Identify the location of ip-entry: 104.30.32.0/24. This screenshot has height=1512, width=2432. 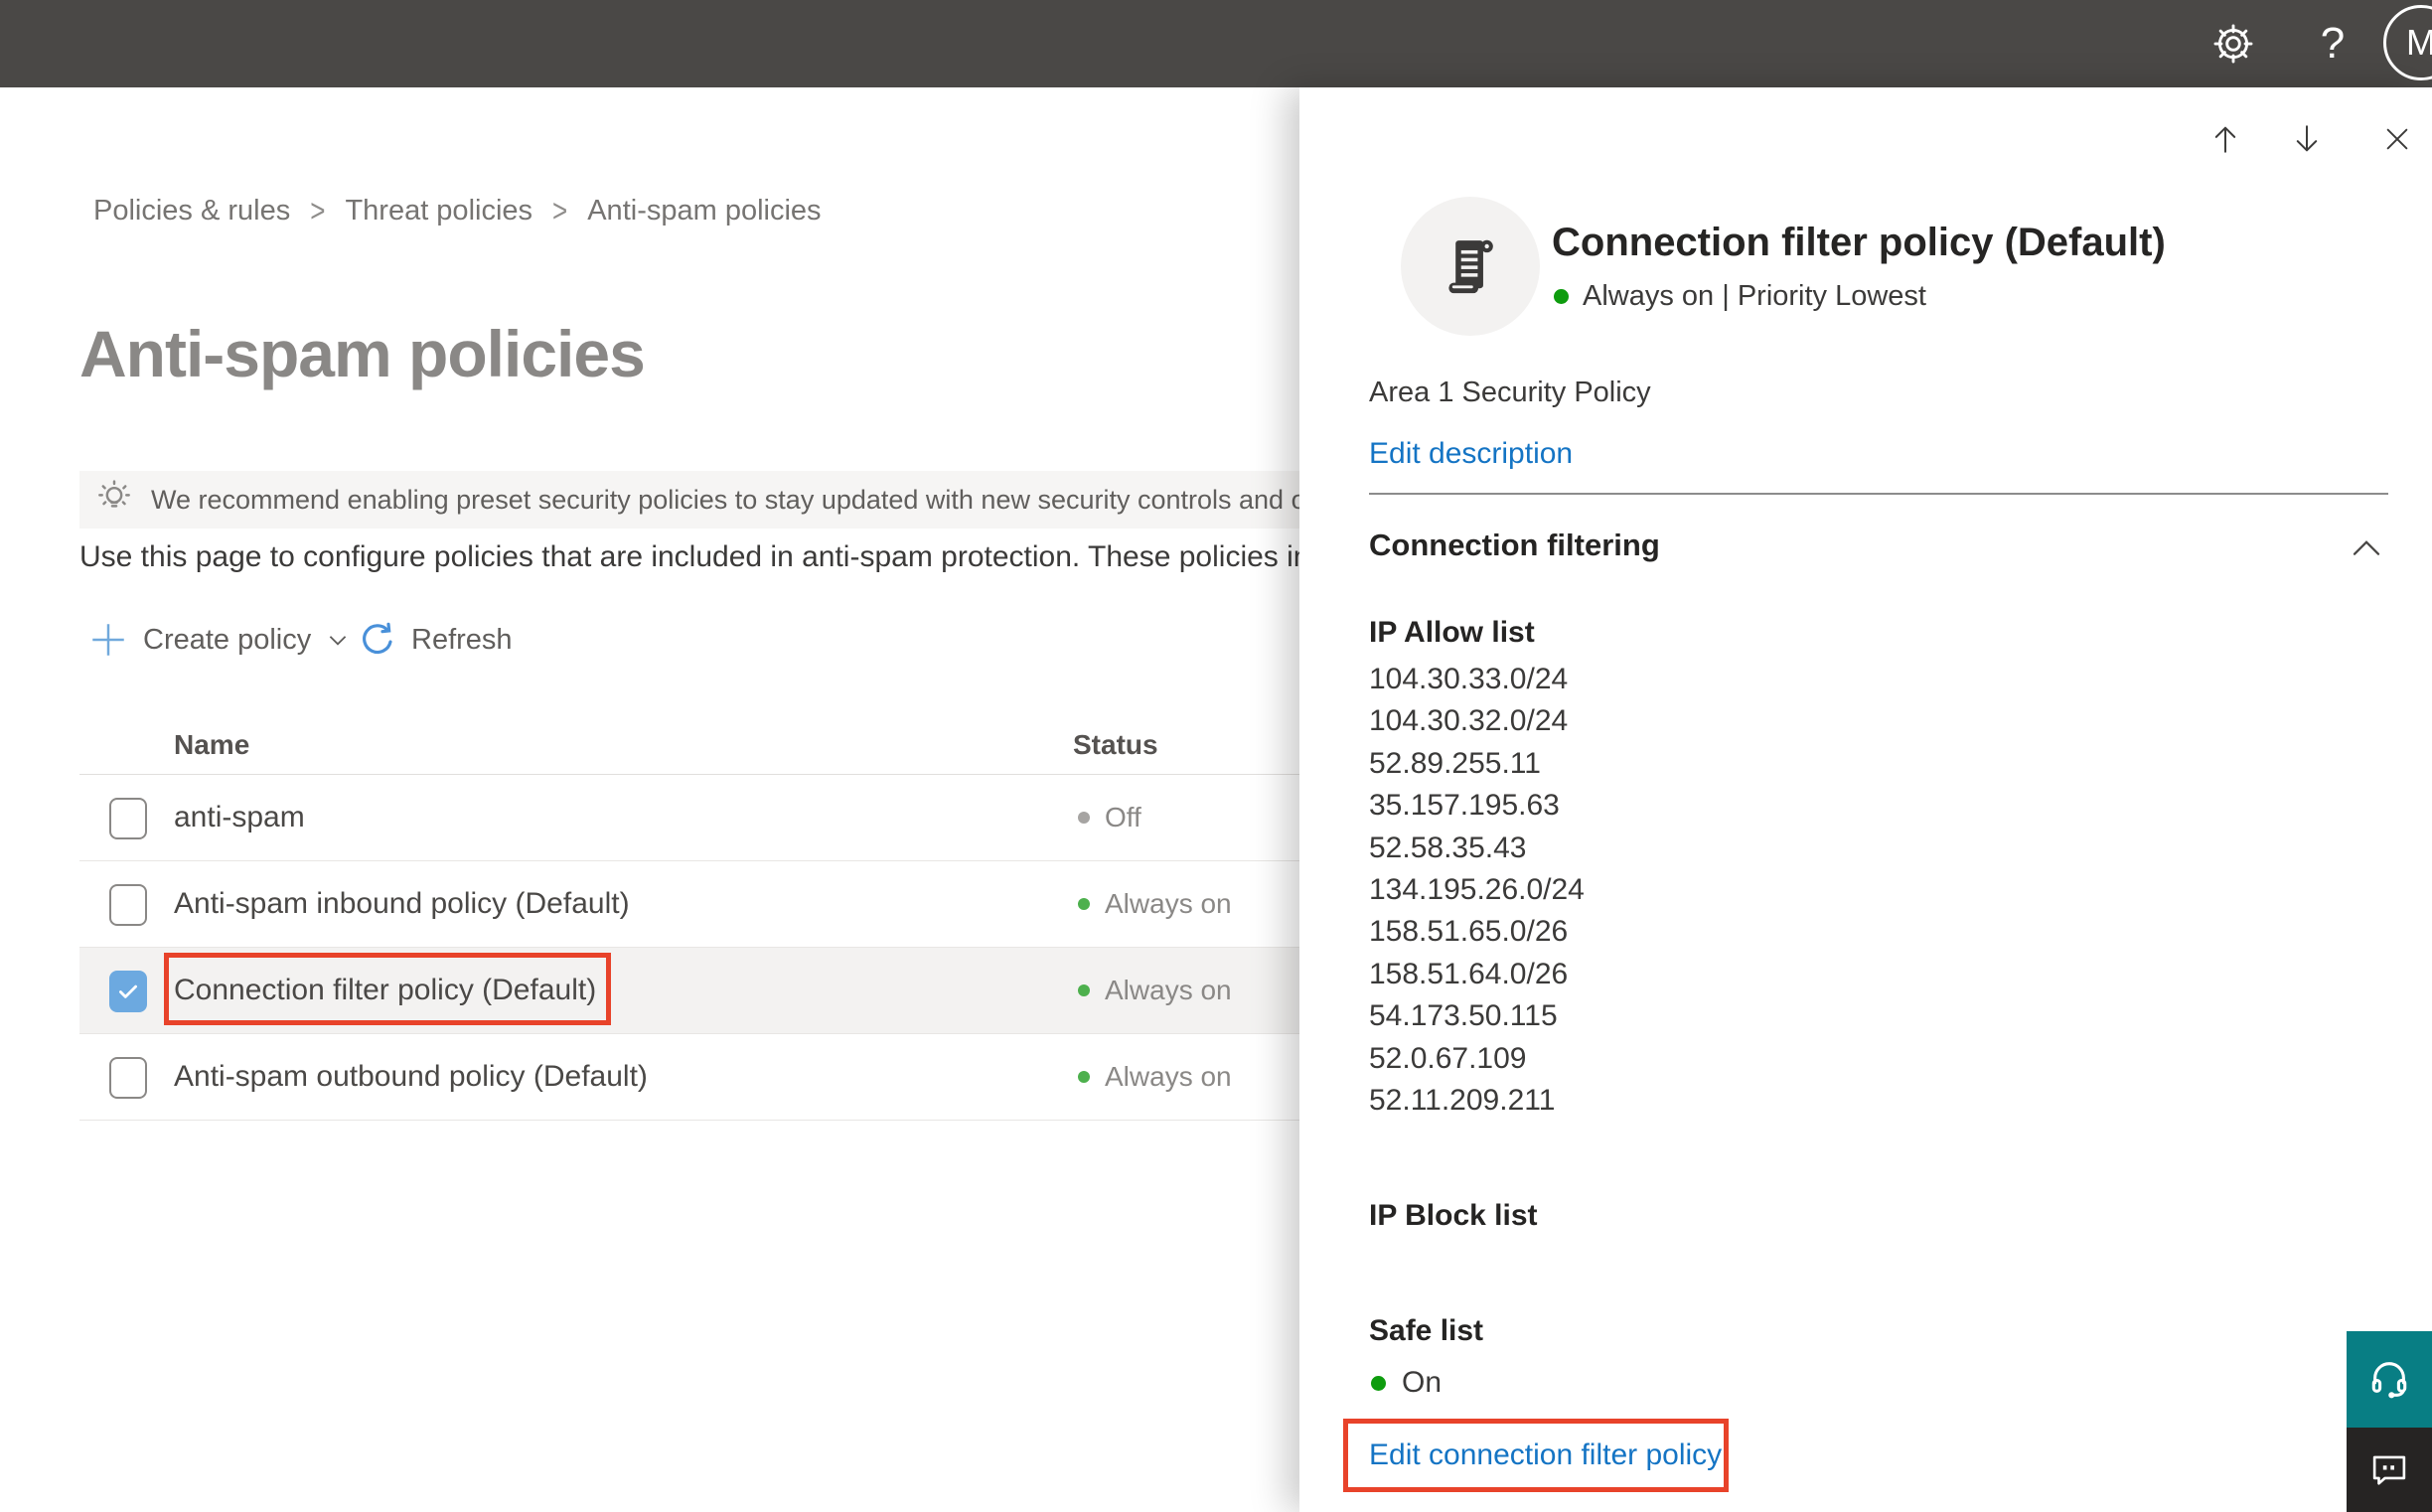
(1469, 721).